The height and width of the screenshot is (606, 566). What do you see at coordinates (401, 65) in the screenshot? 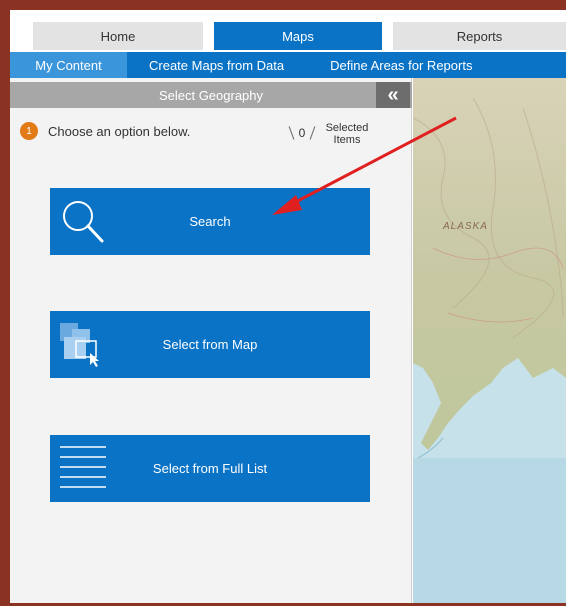
I see `subtab-define-areas: Define Areas for Reports` at bounding box center [401, 65].